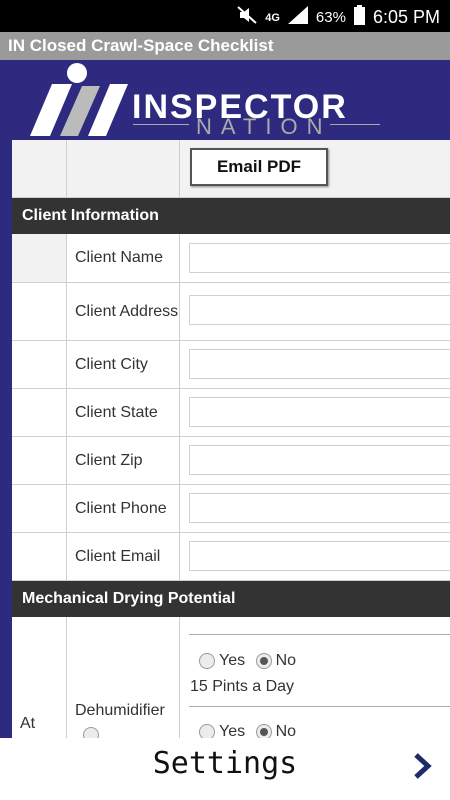 The width and height of the screenshot is (450, 800). Describe the element at coordinates (264, 126) in the screenshot. I see `brand-subtitle: NATION` at that location.